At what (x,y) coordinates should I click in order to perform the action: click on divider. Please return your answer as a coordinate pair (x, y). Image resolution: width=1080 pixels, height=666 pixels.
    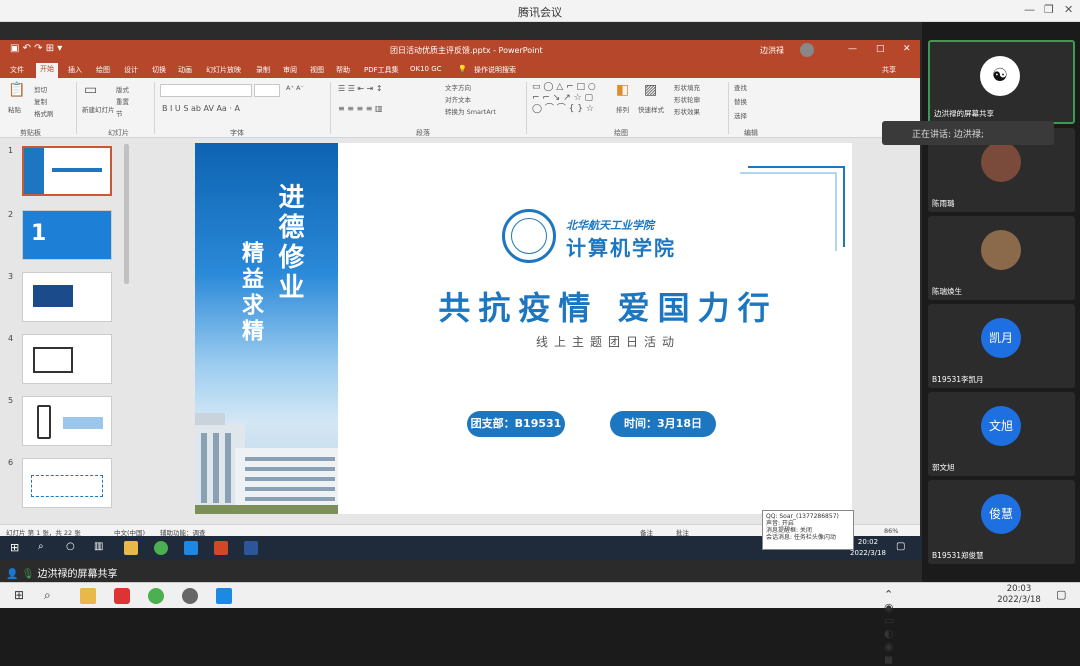
    Looking at the image, I should click on (330, 108).